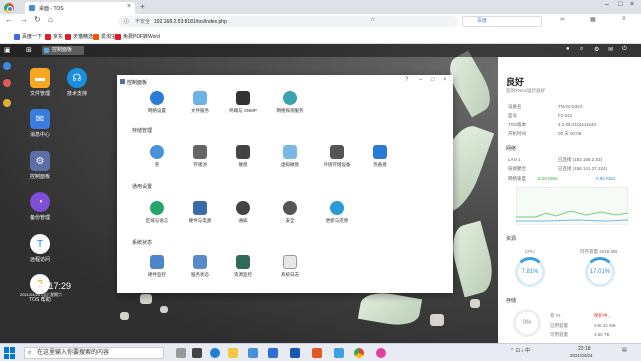  What do you see at coordinates (548, 178) in the screenshot?
I see `upload-rate: 5.29 KB/s` at bounding box center [548, 178].